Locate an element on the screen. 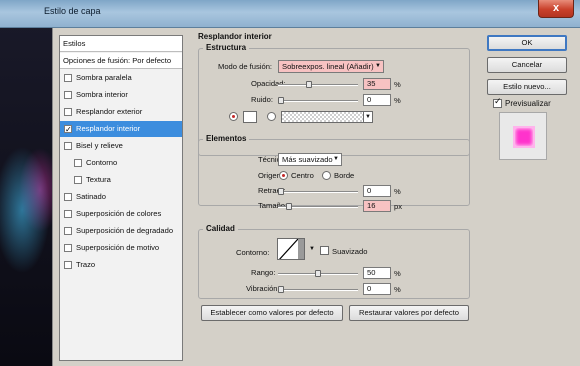 Image resolution: width=580 pixels, height=366 pixels. style-item-label: Sombra interior is located at coordinates (102, 94).